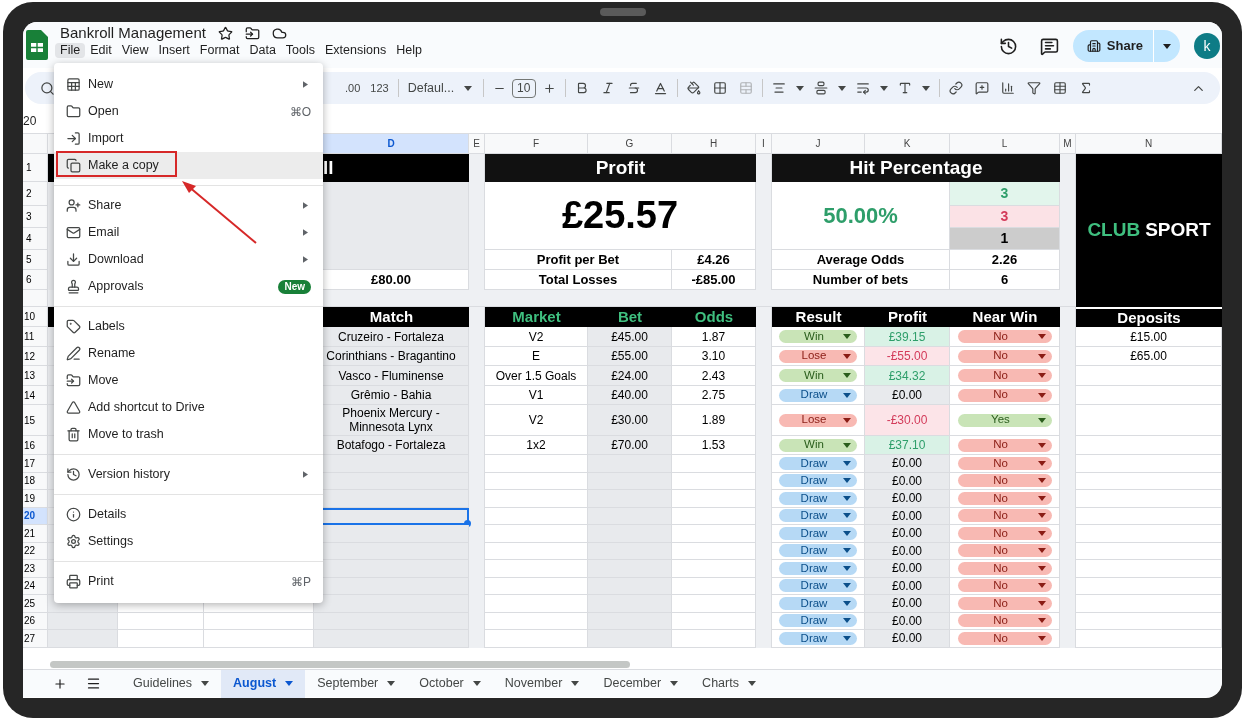 The image size is (1245, 720). Describe the element at coordinates (542, 683) in the screenshot. I see `sheet-tab: November` at that location.